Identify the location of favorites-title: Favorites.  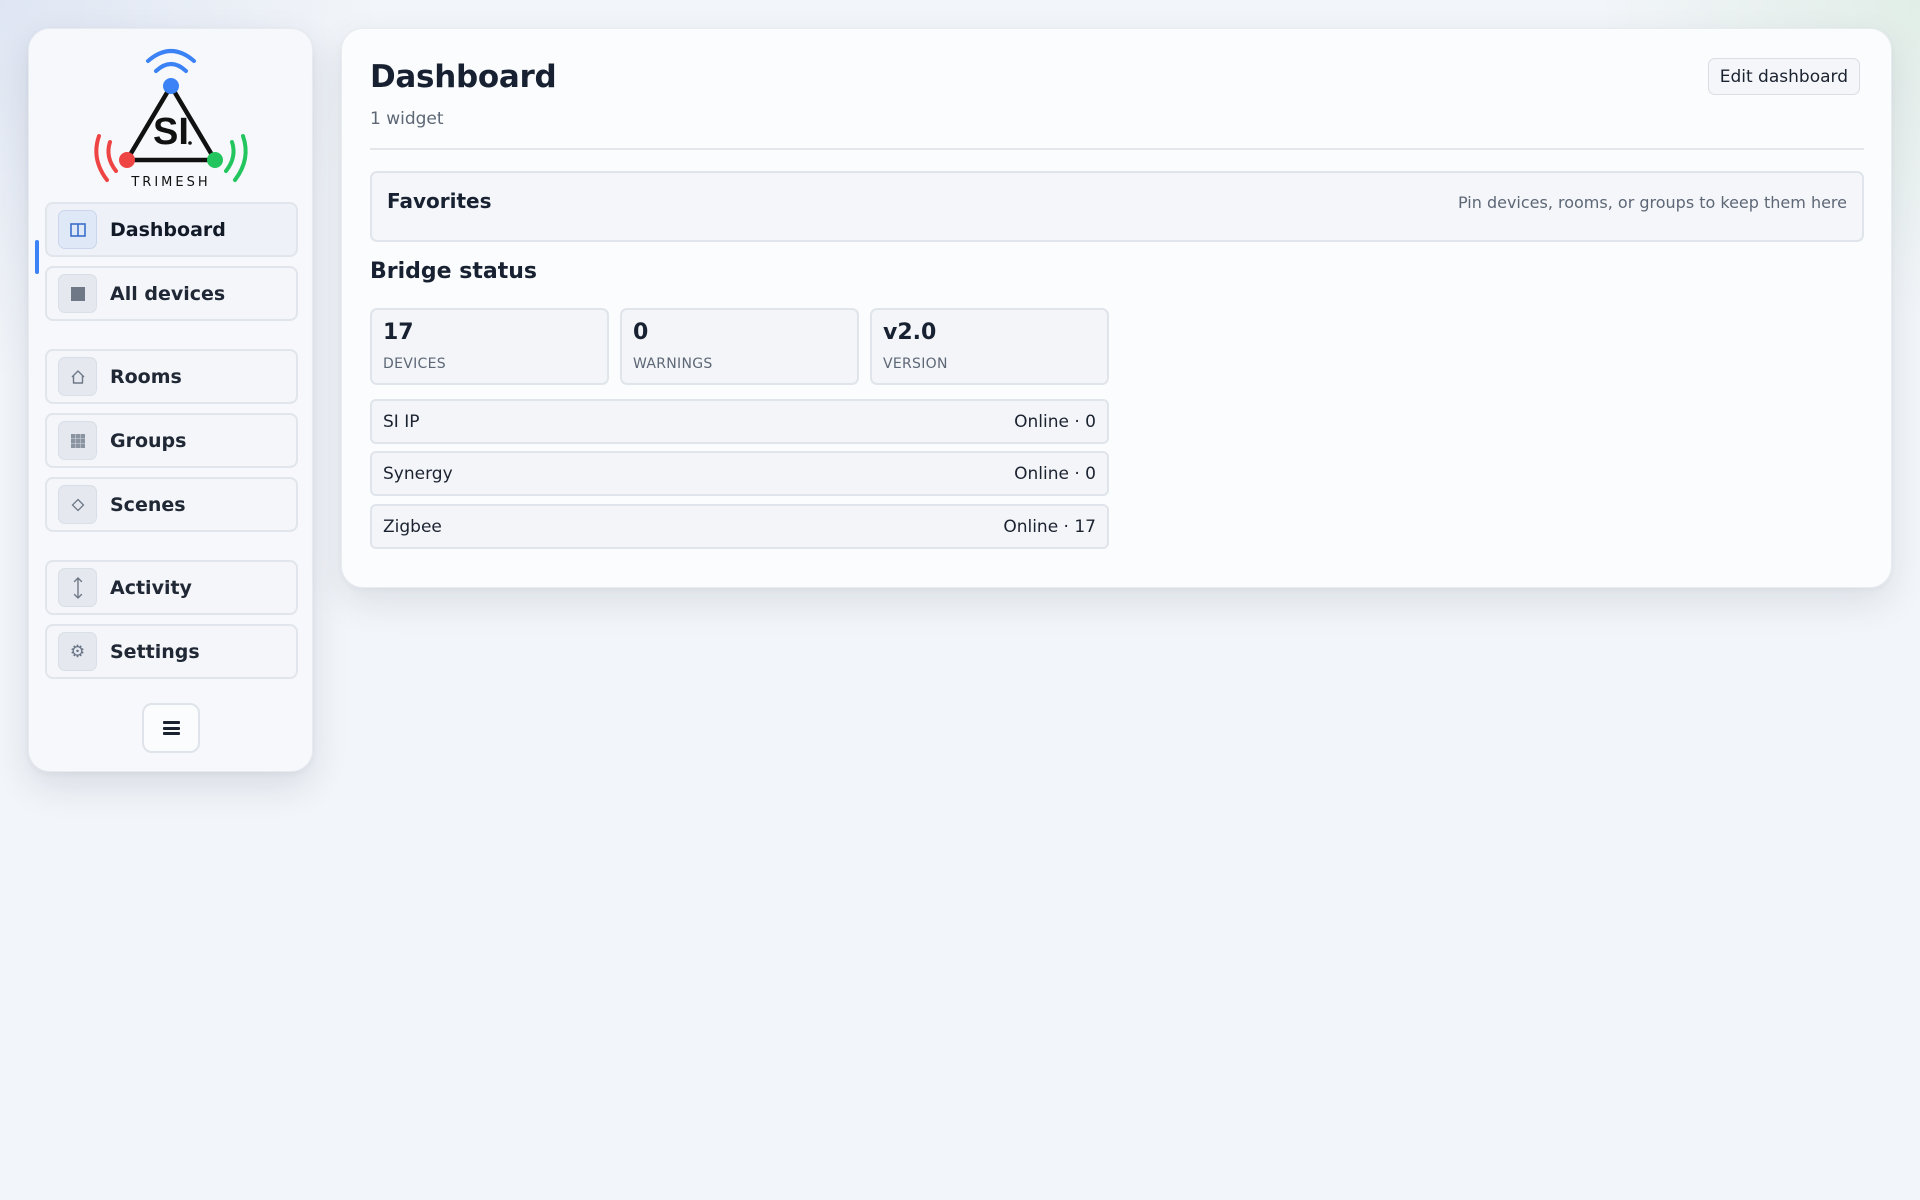
(439, 201).